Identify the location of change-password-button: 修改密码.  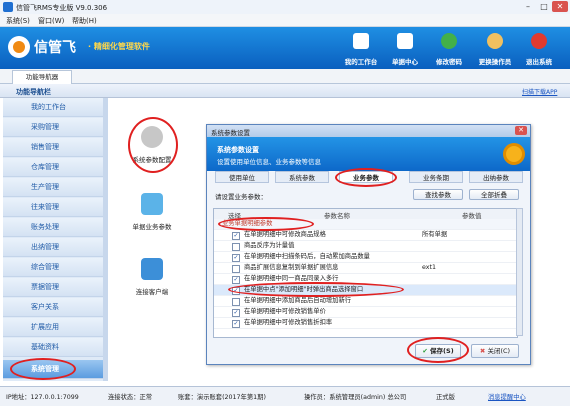
(449, 49).